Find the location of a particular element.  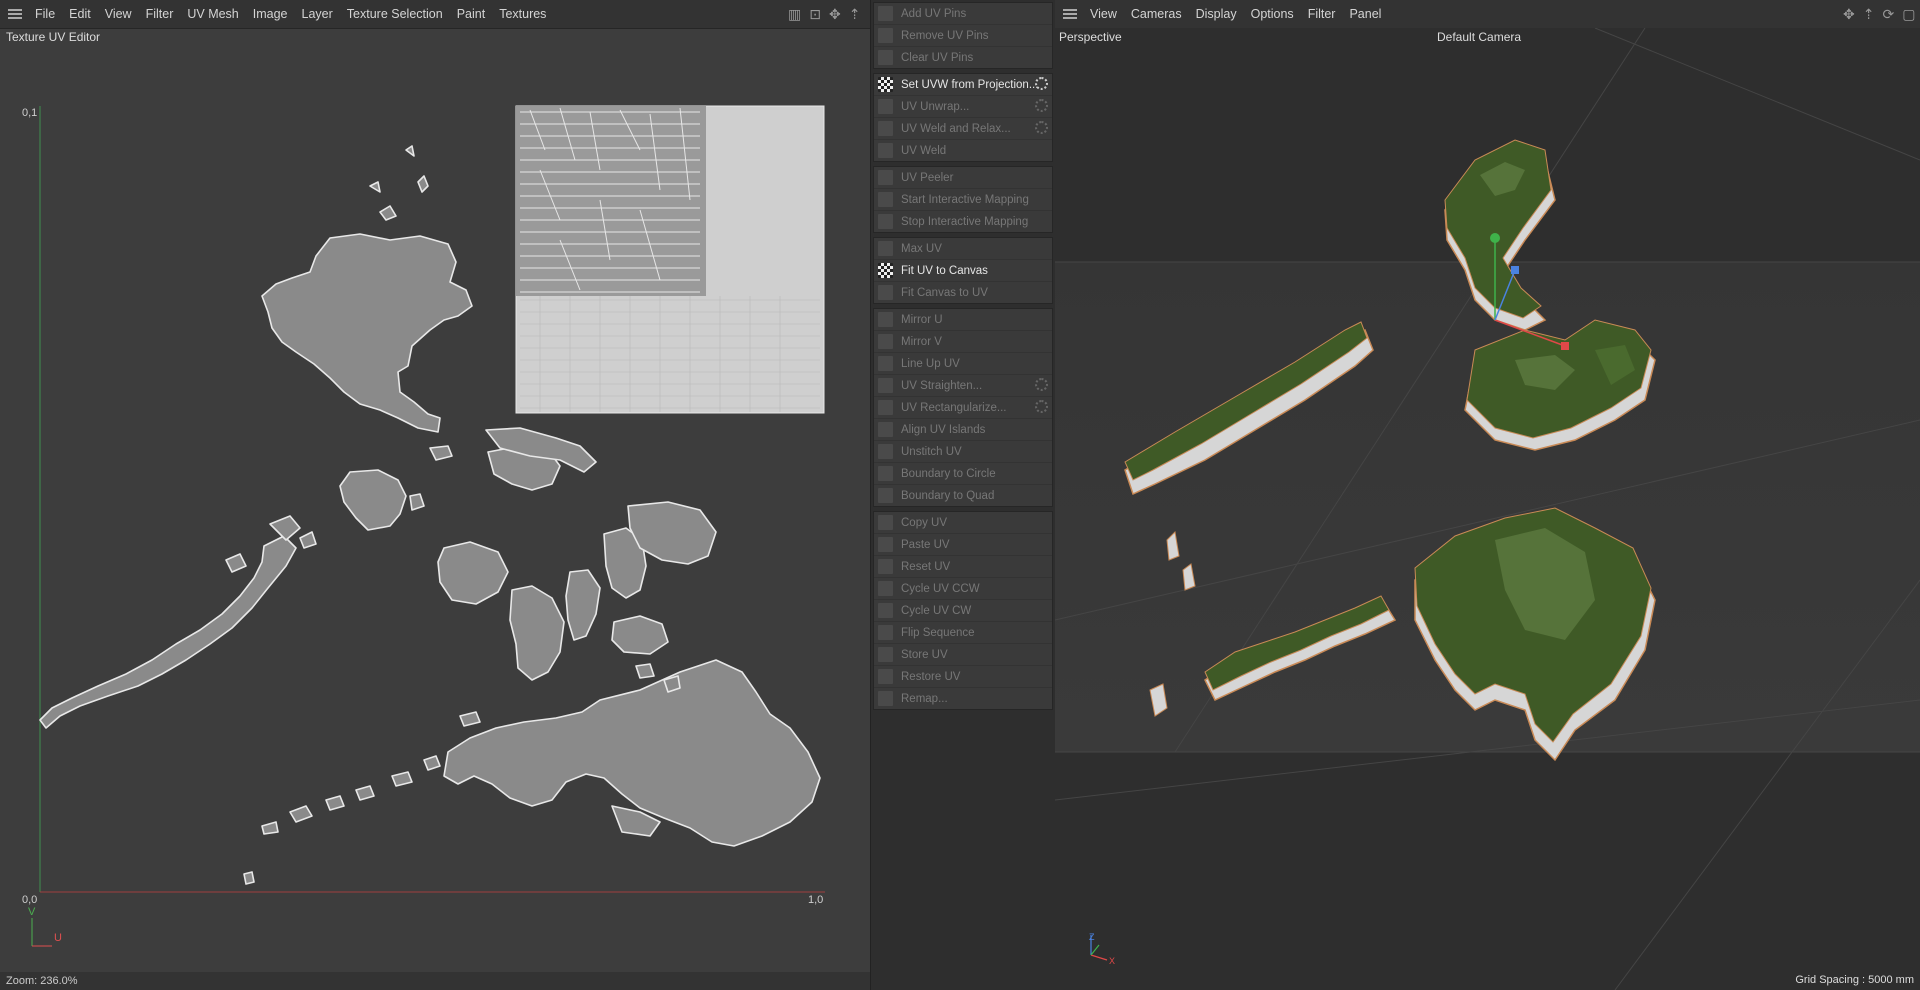

uv-unwrap-icon is located at coordinates (885, 106).